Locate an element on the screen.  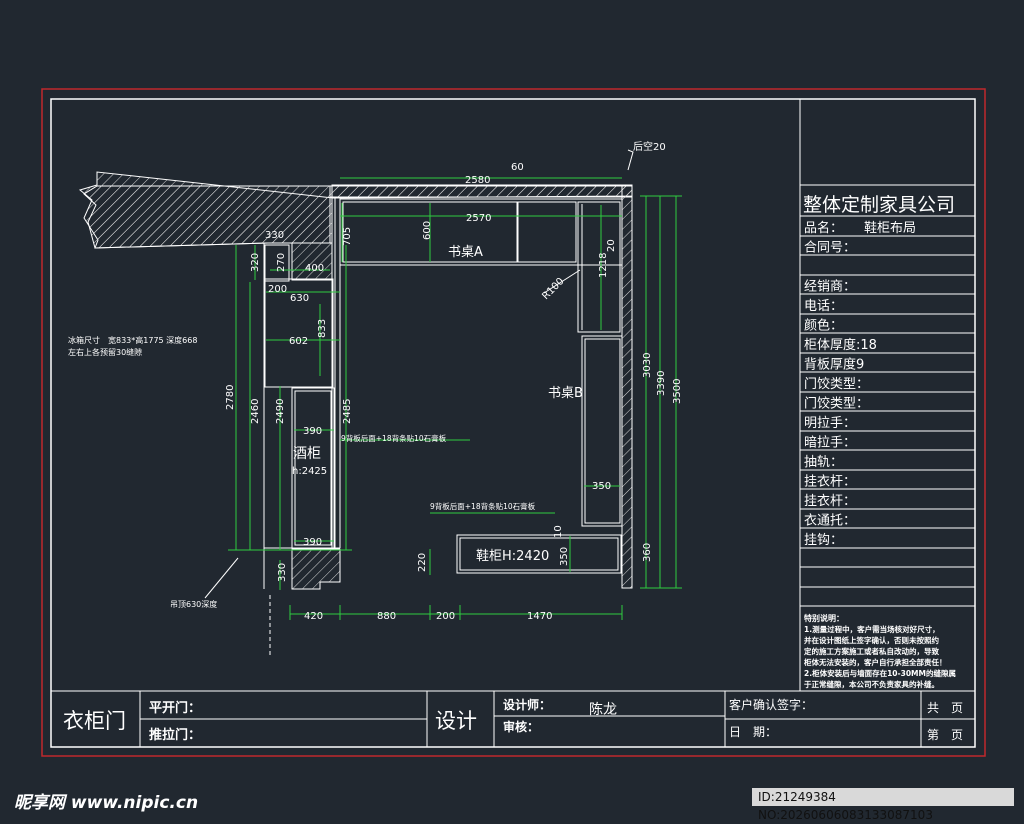
shoe-cabinet-label: 鞋柜H:2420 is located at coordinates (512, 556).